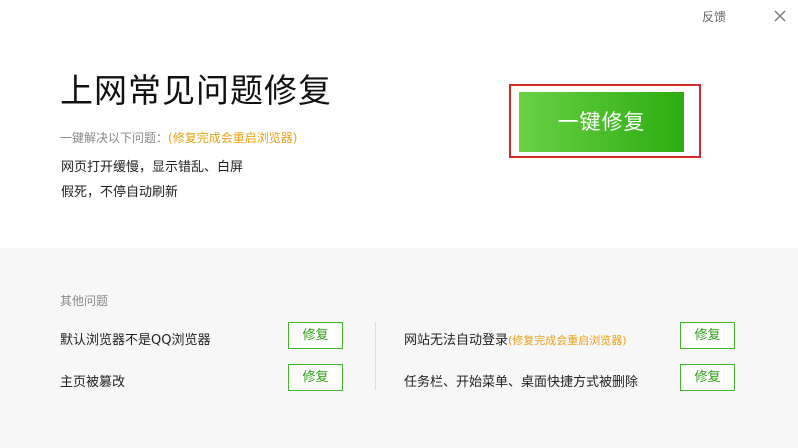 This screenshot has height=448, width=798. I want to click on issue-shortcuts-deleted: 任务栏、开始菜单、桌面快捷方式被删除, so click(521, 382).